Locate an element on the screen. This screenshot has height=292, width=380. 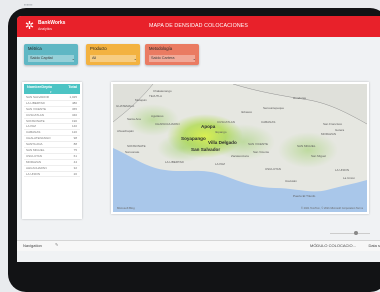
row-total: 75 is located at coordinates (75, 150).